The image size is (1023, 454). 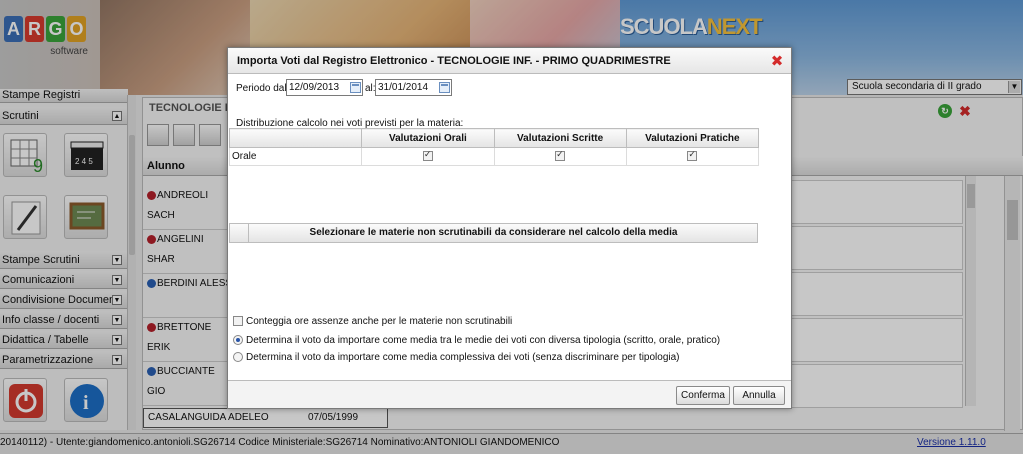 What do you see at coordinates (692, 138) in the screenshot?
I see `column-header-pratiche: Valutazioni Pratiche` at bounding box center [692, 138].